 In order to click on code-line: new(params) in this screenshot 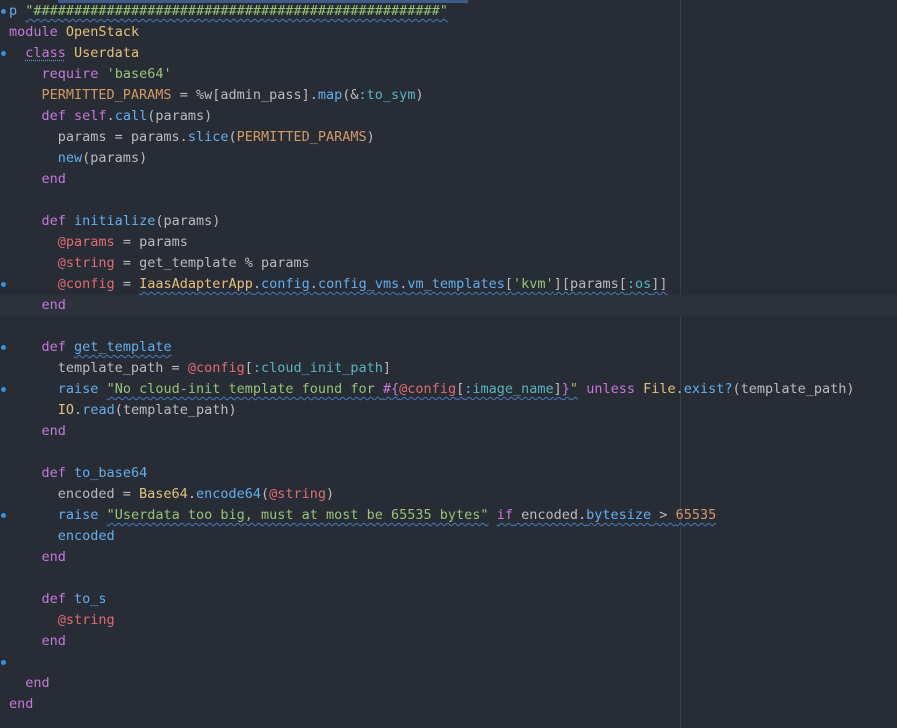, I will do `click(448, 158)`.